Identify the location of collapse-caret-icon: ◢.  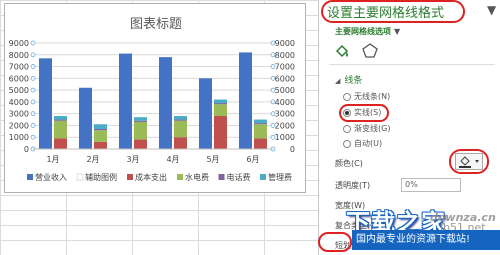
(338, 81).